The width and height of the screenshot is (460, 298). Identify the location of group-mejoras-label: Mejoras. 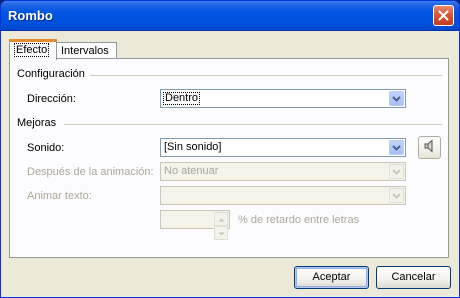
(37, 123).